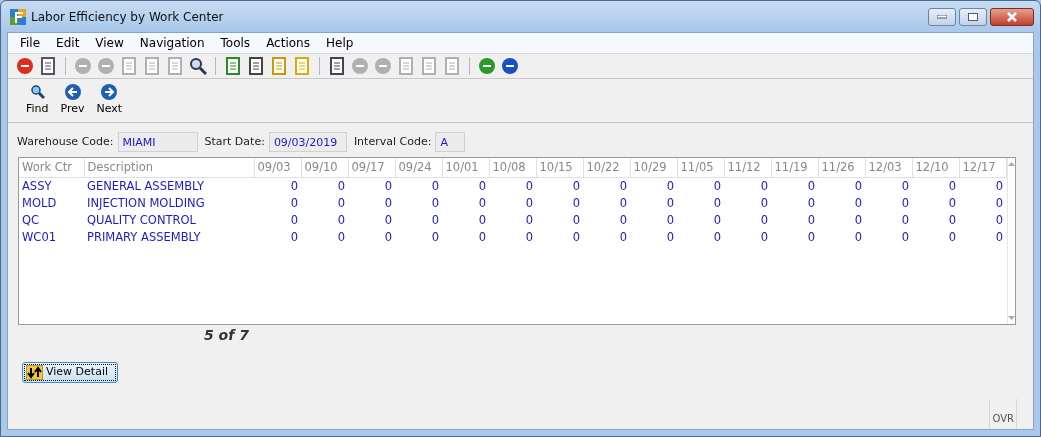 This screenshot has height=437, width=1041. Describe the element at coordinates (339, 43) in the screenshot. I see `menu-item: Help` at that location.